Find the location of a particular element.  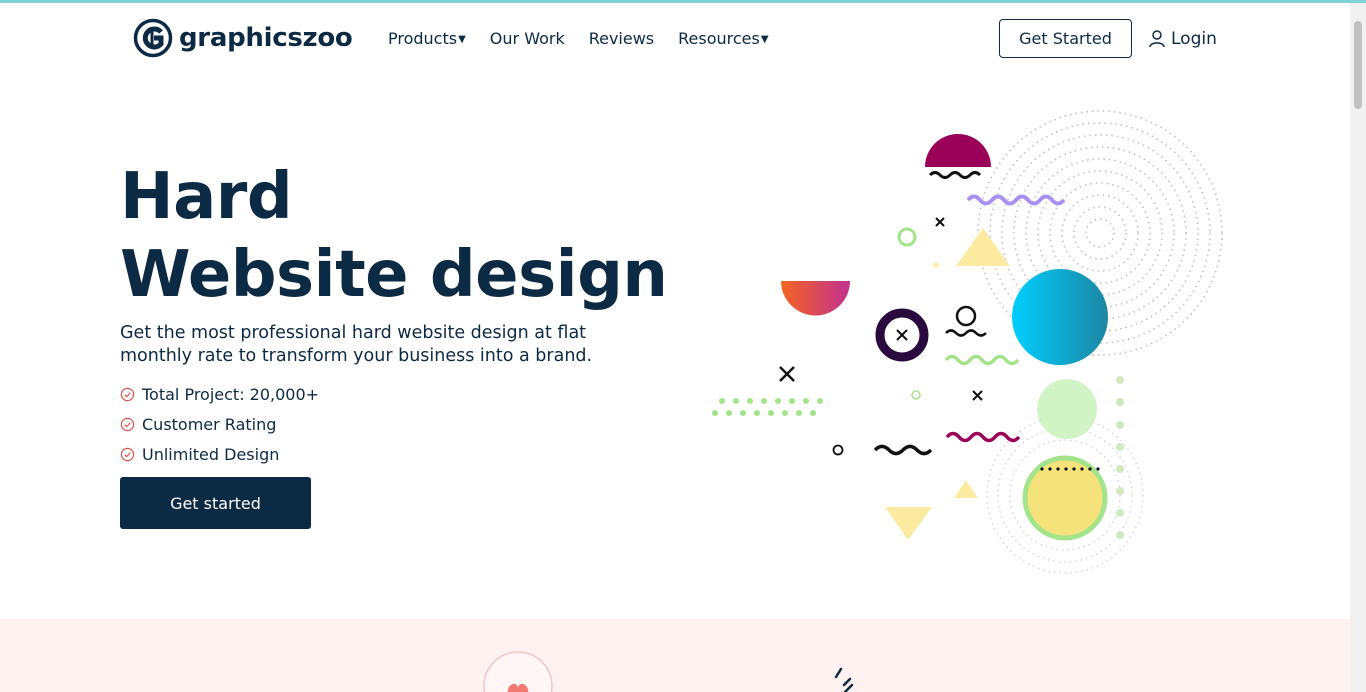

stats-band is located at coordinates (675, 655).